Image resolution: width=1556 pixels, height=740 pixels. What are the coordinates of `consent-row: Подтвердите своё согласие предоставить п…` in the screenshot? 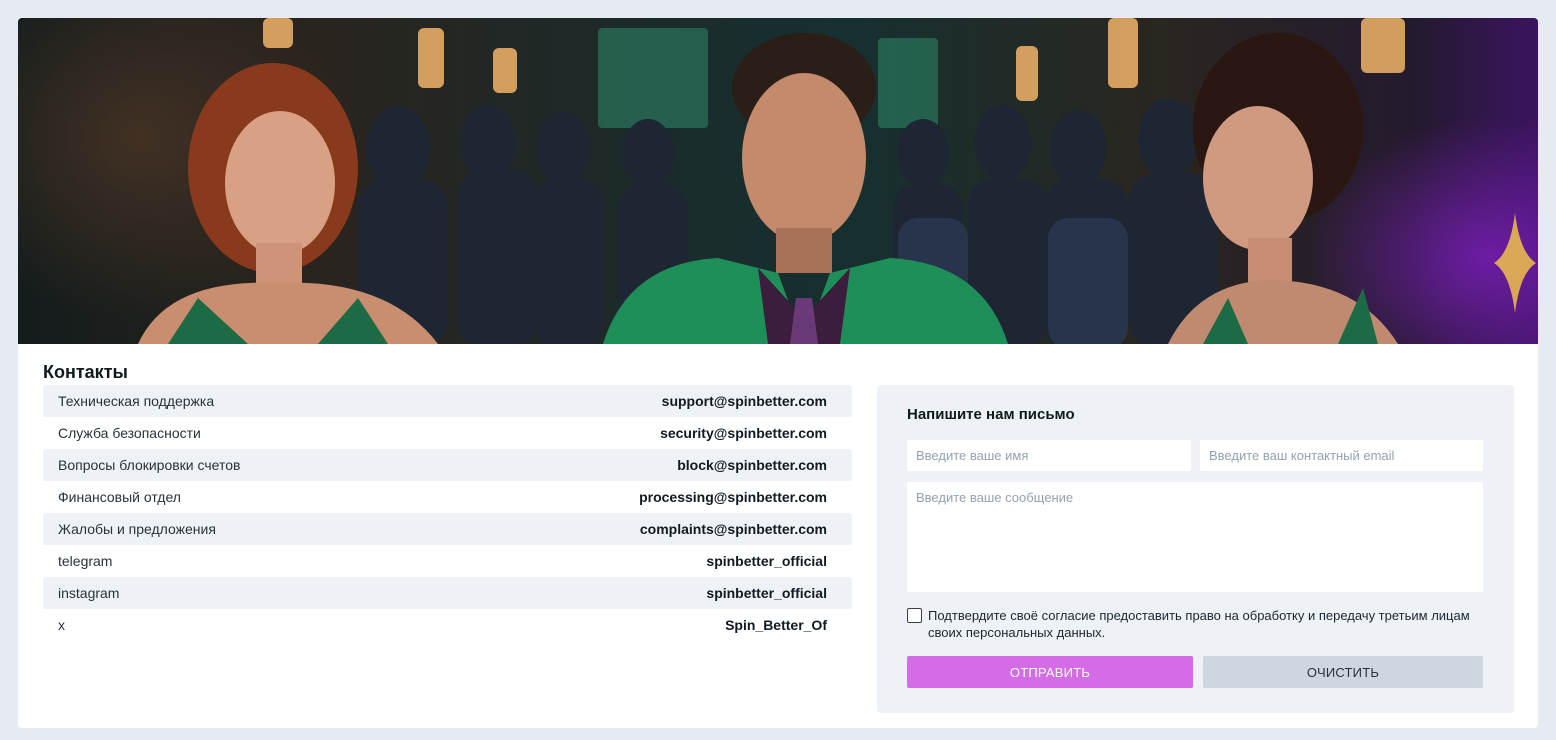 It's located at (1197, 624).